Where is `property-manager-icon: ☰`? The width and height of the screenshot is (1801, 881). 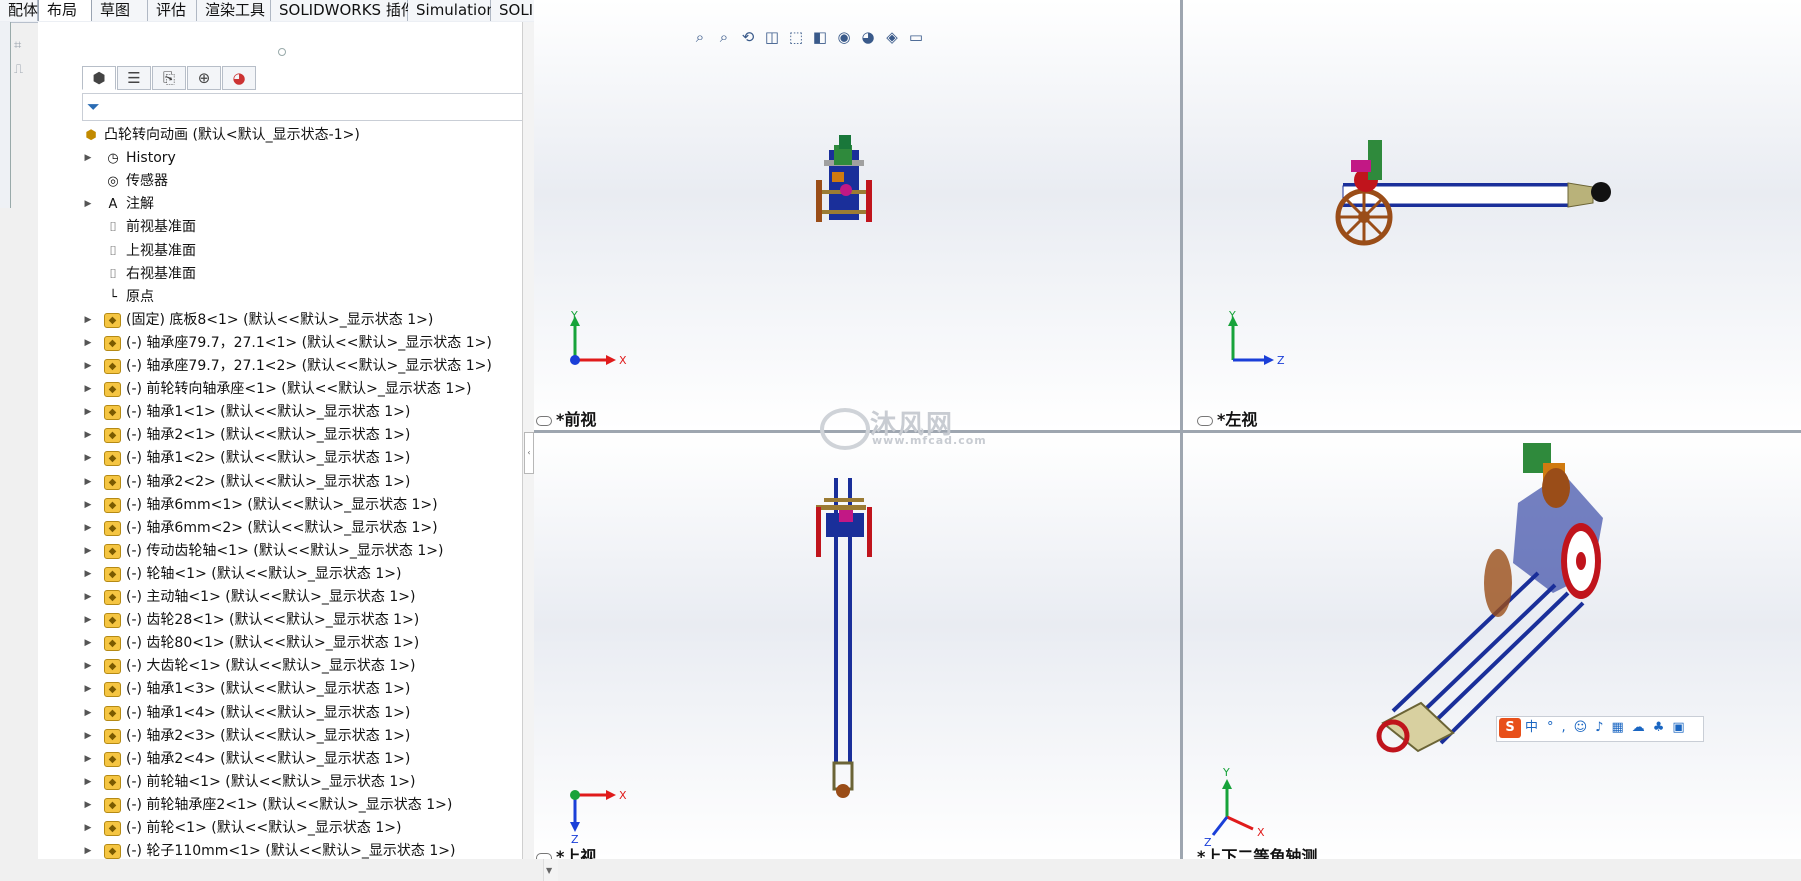
property-manager-icon: ☰ is located at coordinates (134, 78).